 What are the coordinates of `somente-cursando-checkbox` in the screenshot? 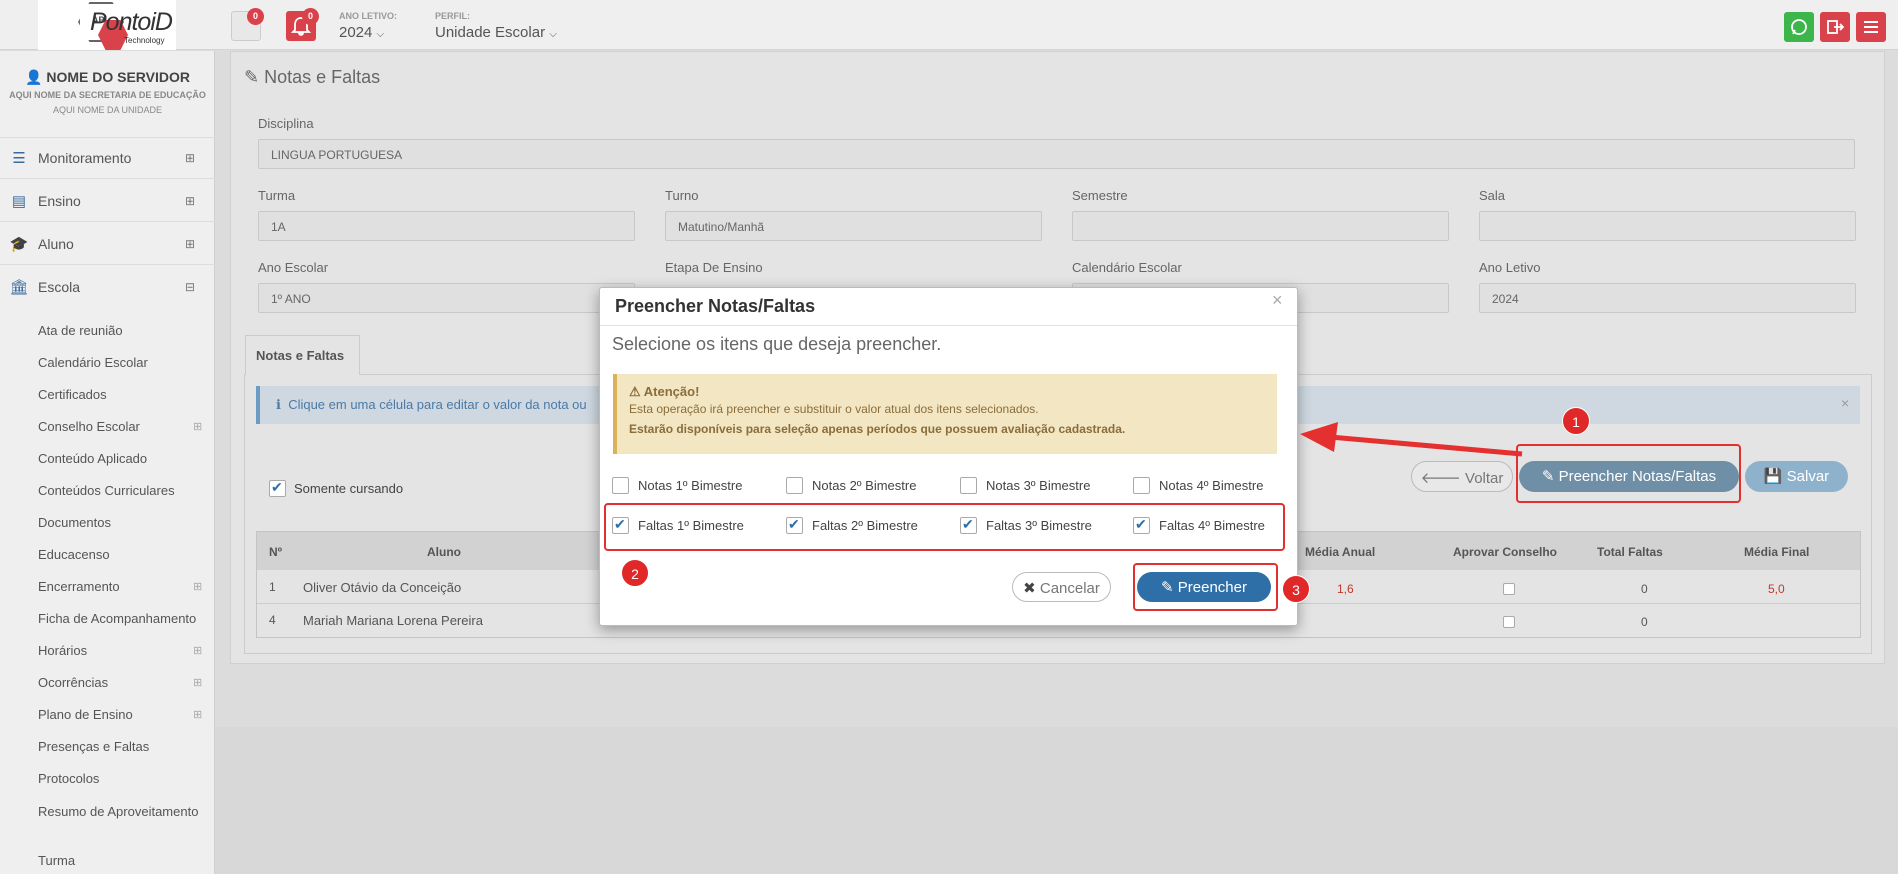 It's located at (277, 488).